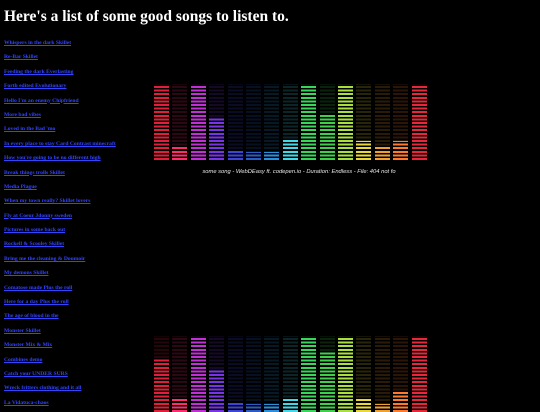 The height and width of the screenshot is (412, 540). Describe the element at coordinates (28, 345) in the screenshot. I see `song-link: Monster Mix & Mix` at that location.